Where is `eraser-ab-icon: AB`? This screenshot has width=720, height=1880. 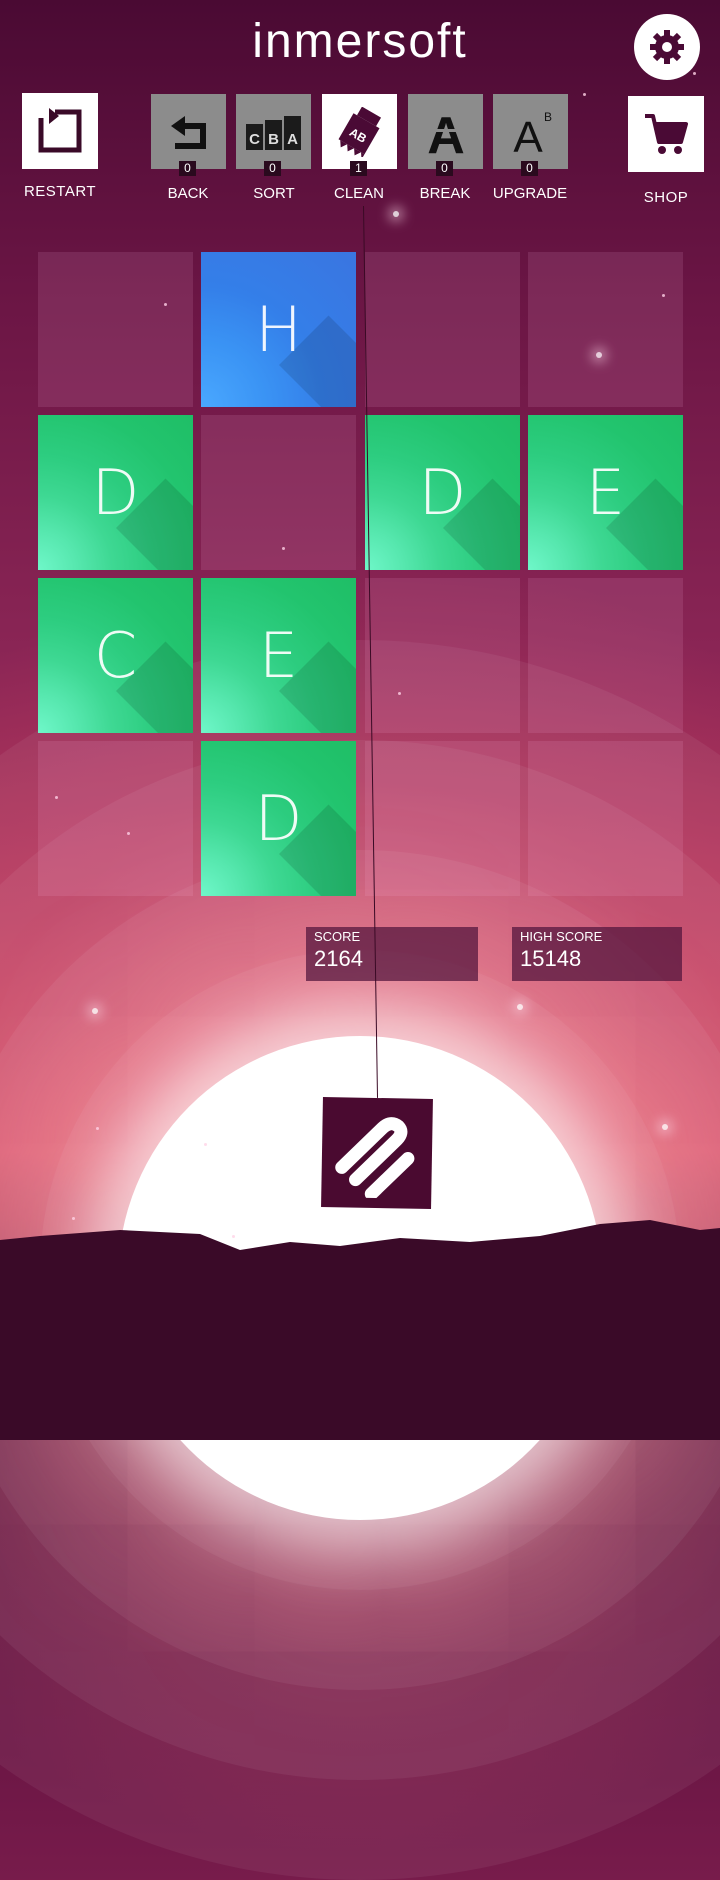
eraser-ab-icon: AB is located at coordinates (359, 131).